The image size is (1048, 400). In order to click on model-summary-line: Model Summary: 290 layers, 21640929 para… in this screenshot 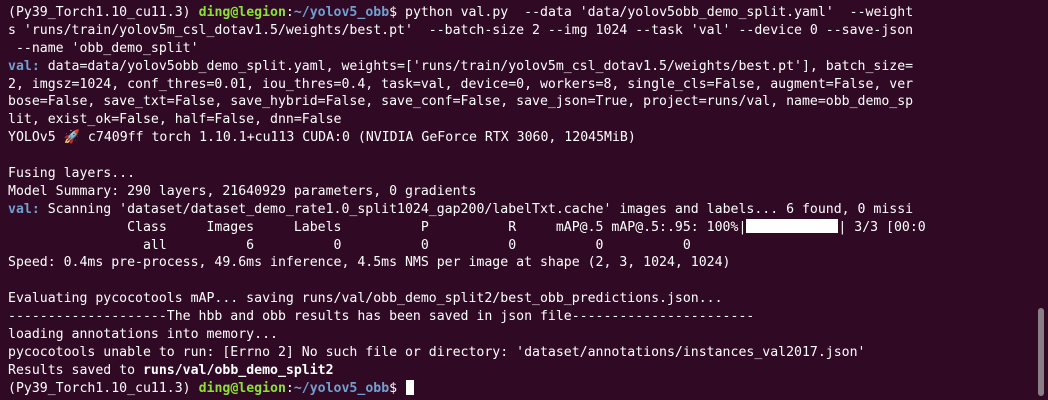, I will do `click(242, 191)`.